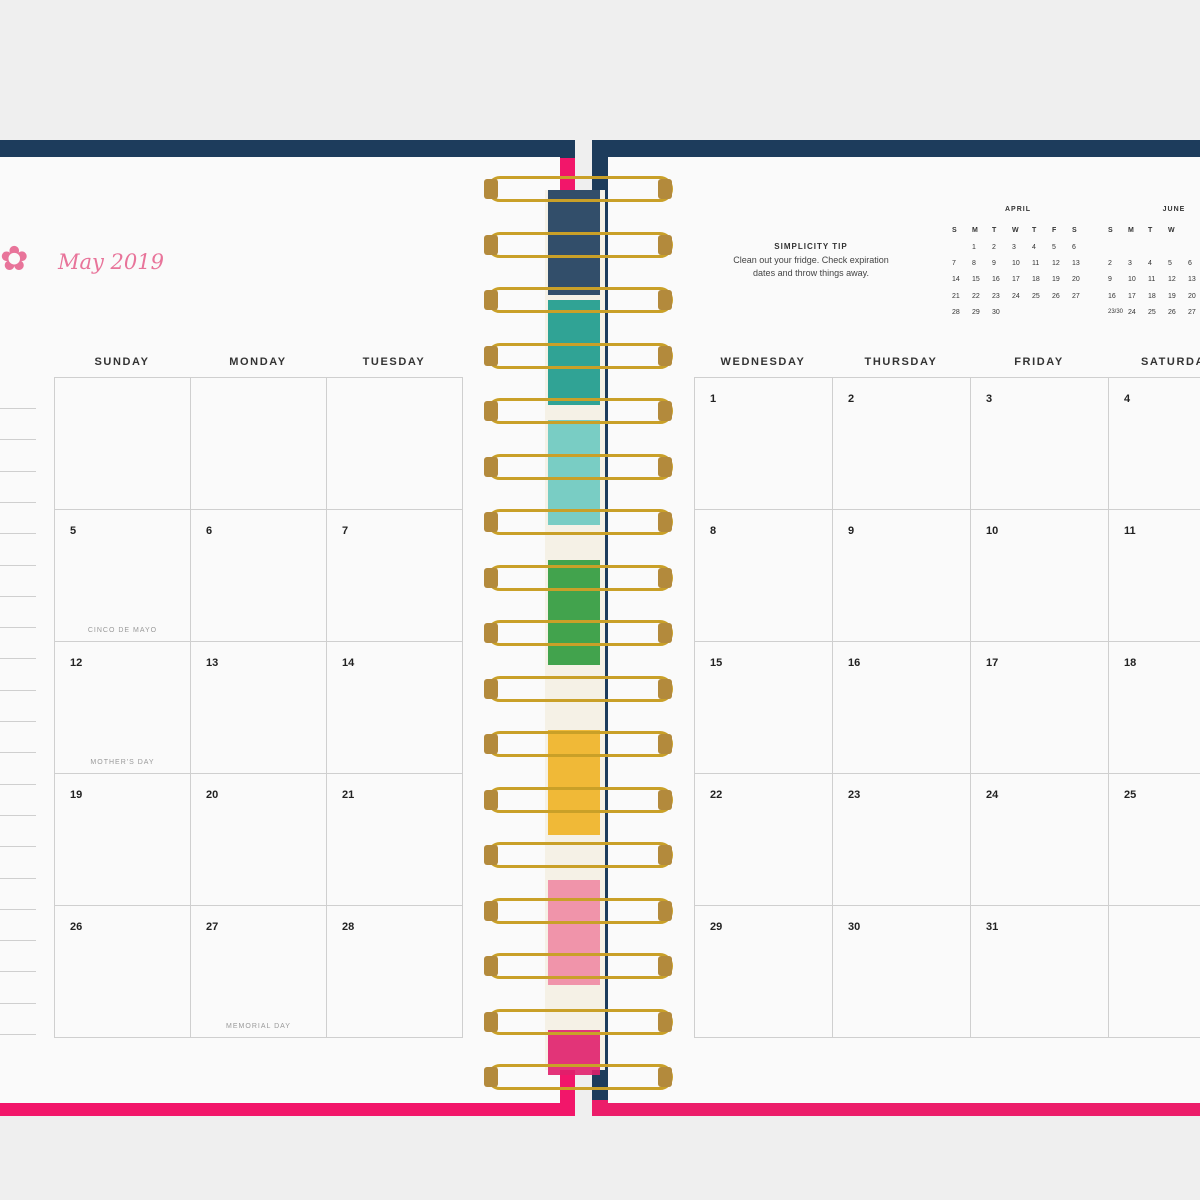 This screenshot has width=1200, height=1200. I want to click on mini-calendar-day: 17, so click(1132, 296).